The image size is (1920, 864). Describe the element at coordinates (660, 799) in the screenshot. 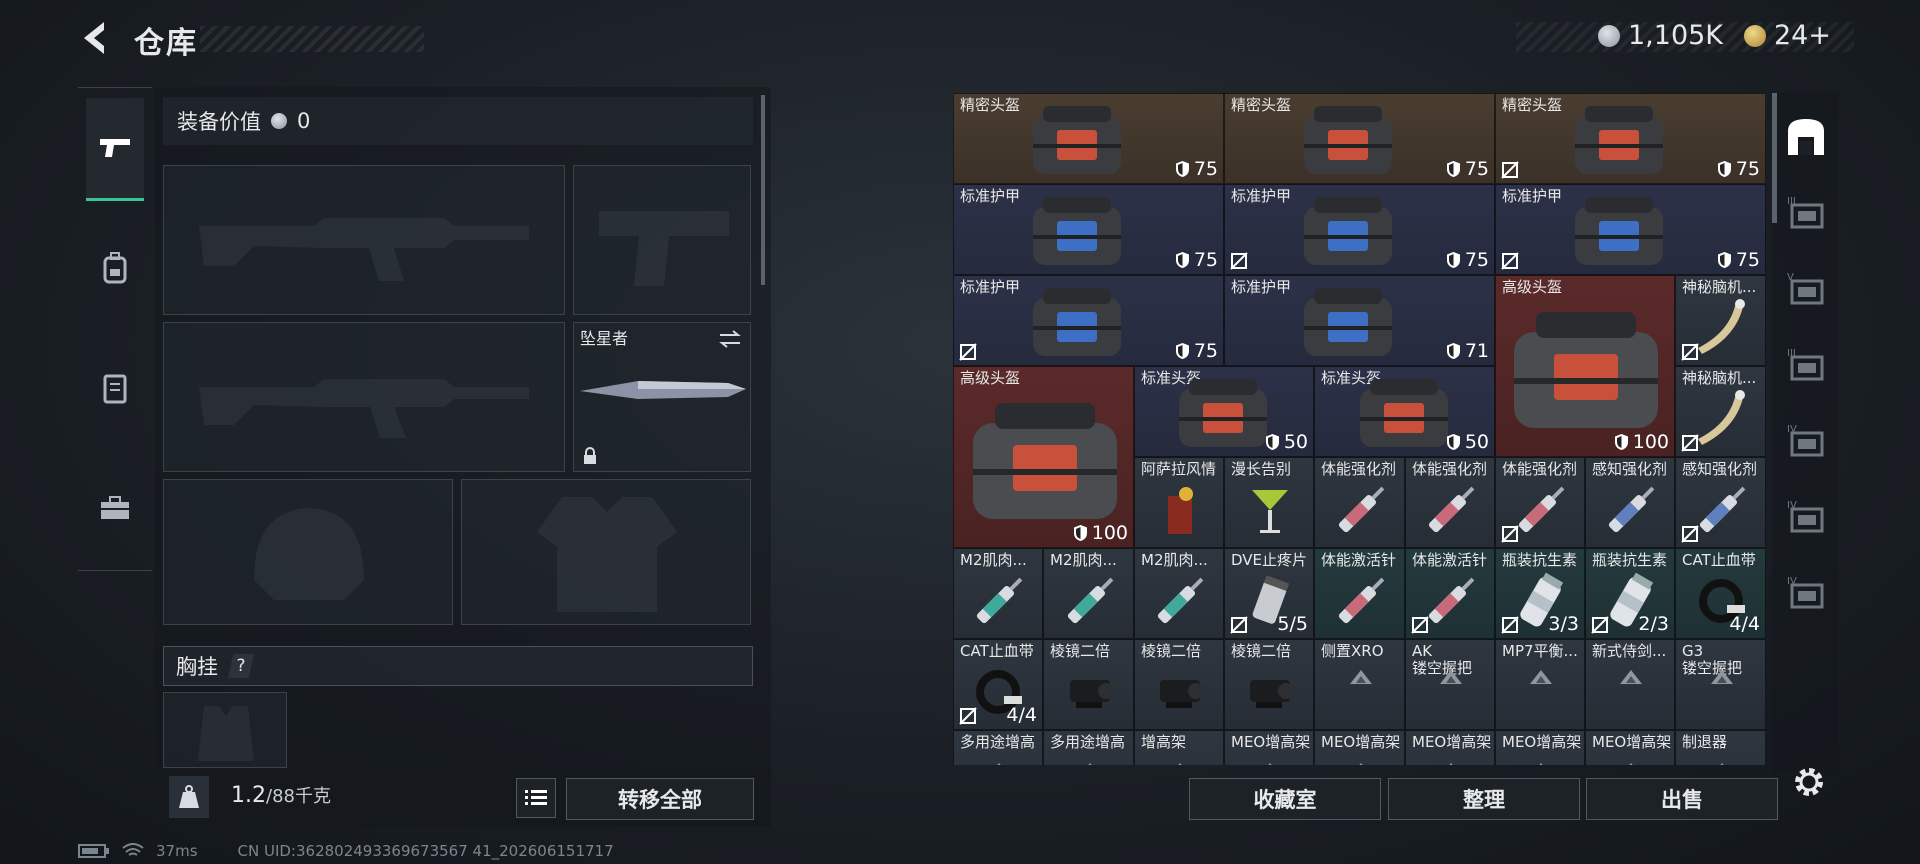

I see `transfer-all-button: 转移全部` at that location.